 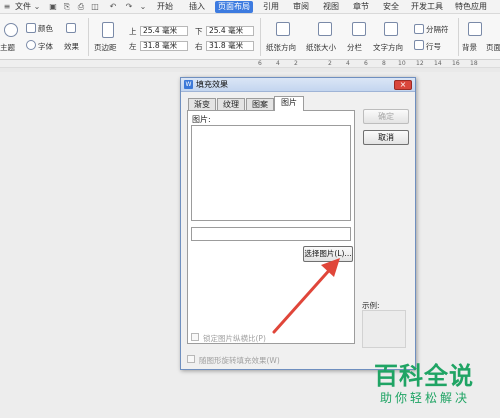 I want to click on watermark-title: 百科全说, so click(x=424, y=376).